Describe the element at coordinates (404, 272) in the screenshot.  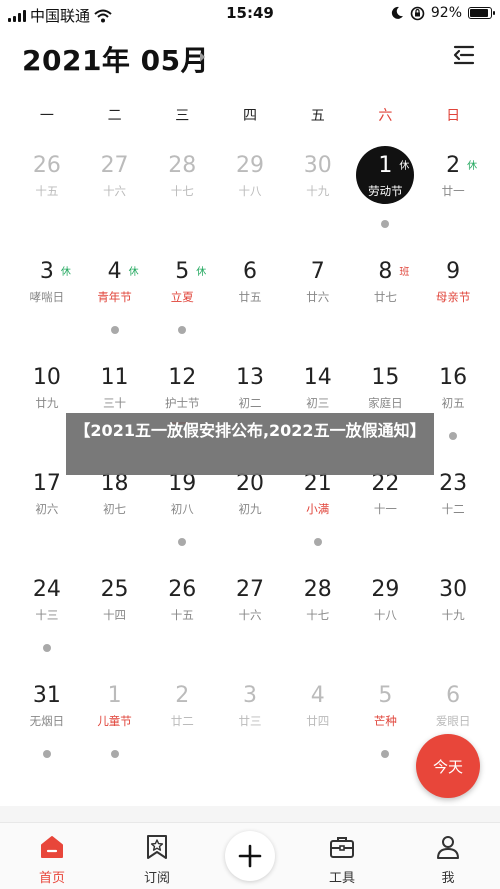
I see `workday-badge: 班` at that location.